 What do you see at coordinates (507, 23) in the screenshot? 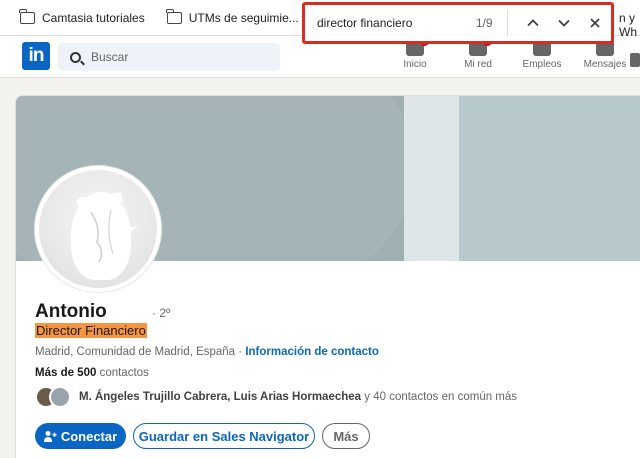
I see `find-divider` at bounding box center [507, 23].